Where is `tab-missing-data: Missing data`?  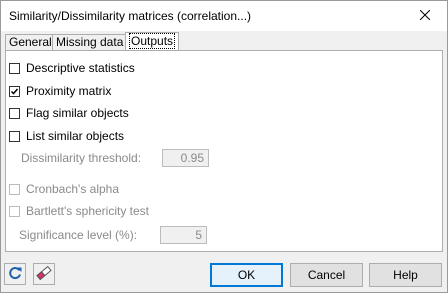 tab-missing-data: Missing data is located at coordinates (90, 42).